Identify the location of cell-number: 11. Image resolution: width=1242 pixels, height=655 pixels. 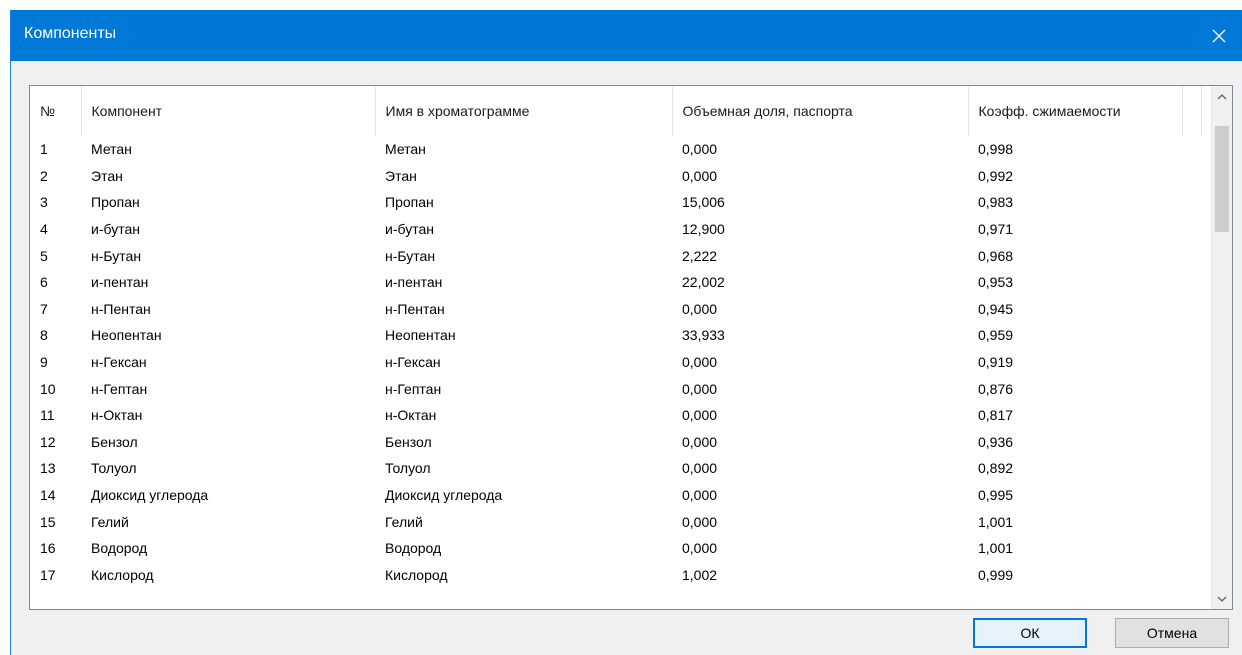
(47, 415).